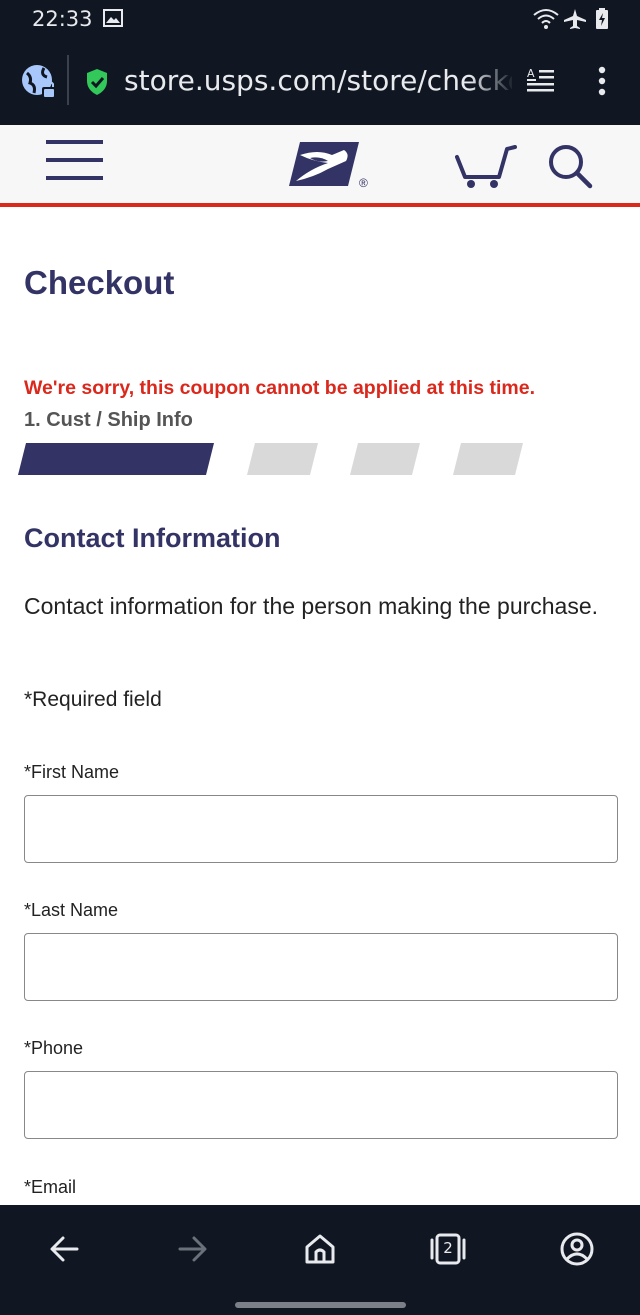  I want to click on url-field: store.usps.com/store/checkout, so click(318, 80).